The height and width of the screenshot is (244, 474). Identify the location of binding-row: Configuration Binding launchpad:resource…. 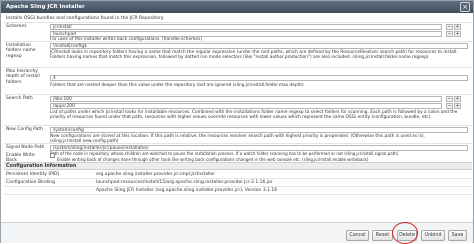
(238, 183).